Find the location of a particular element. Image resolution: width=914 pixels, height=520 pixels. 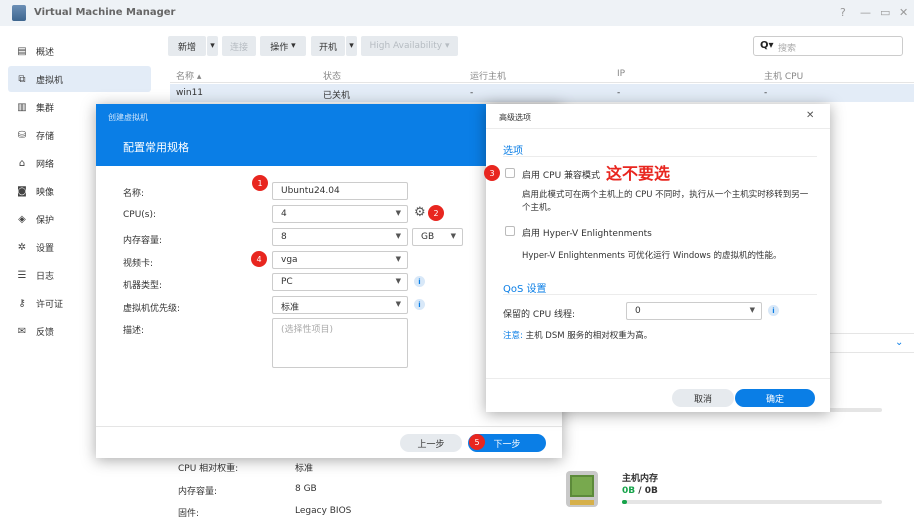

new-button: 新增 is located at coordinates (187, 46).